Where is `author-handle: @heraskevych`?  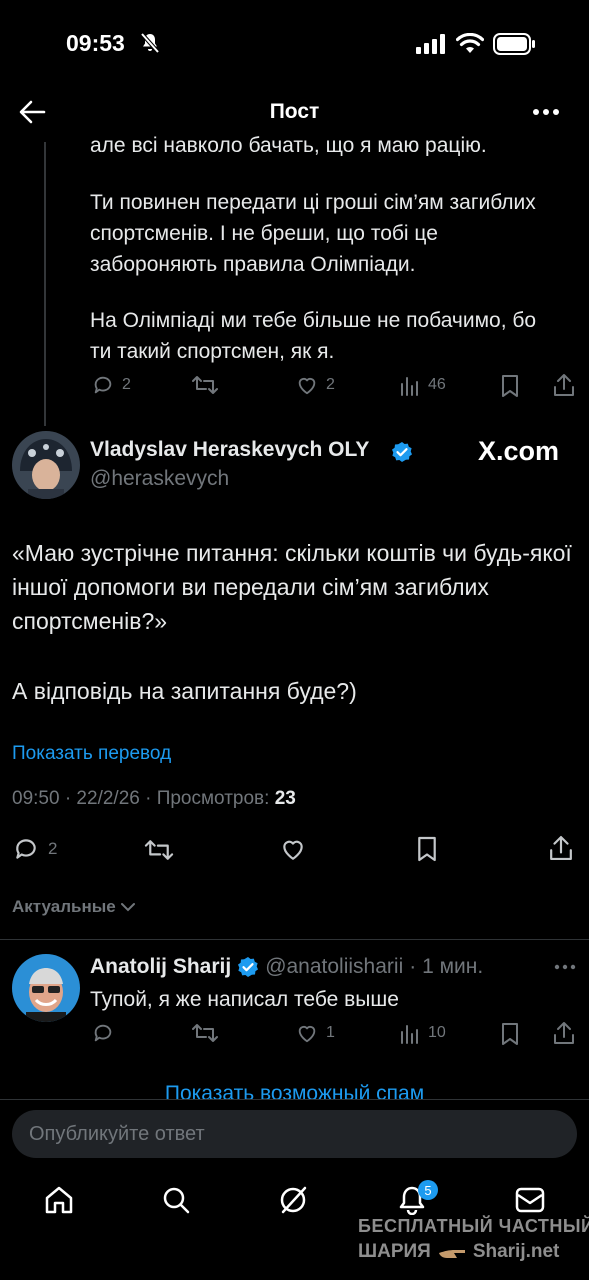
author-handle: @heraskevych is located at coordinates (159, 479).